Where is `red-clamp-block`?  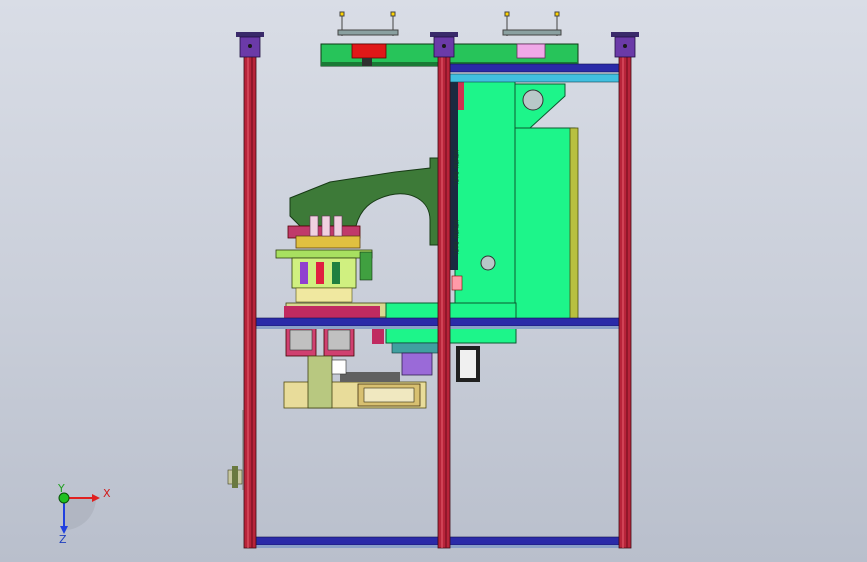 red-clamp-block is located at coordinates (369, 51).